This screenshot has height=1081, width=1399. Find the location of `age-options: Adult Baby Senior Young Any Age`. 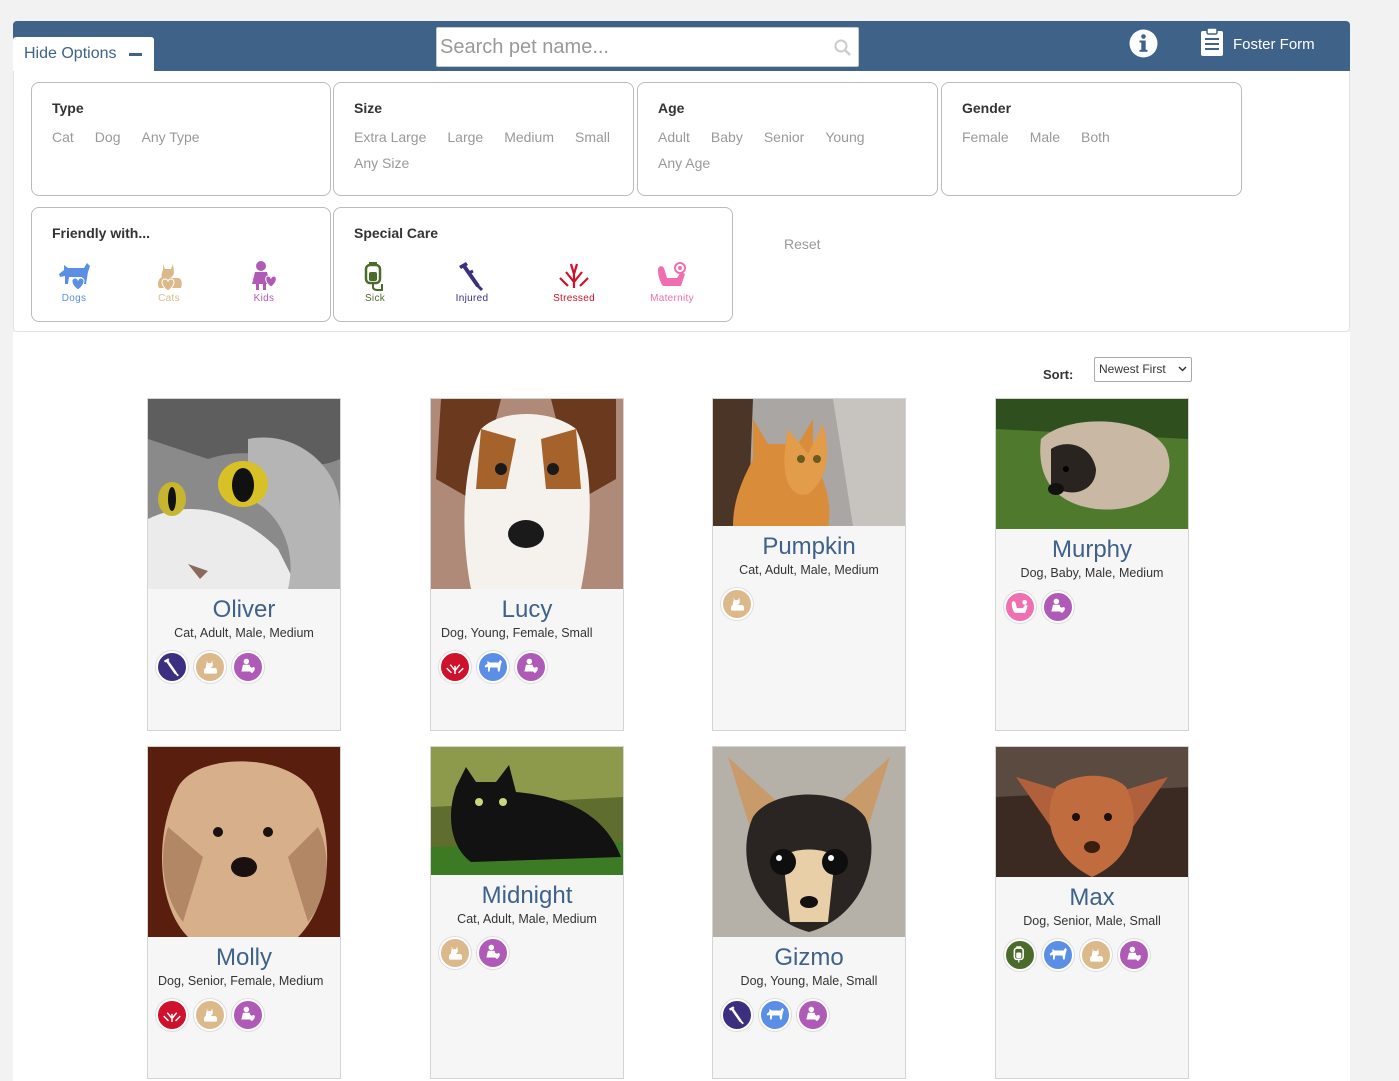

age-options: Adult Baby Senior Young Any Age is located at coordinates (792, 150).